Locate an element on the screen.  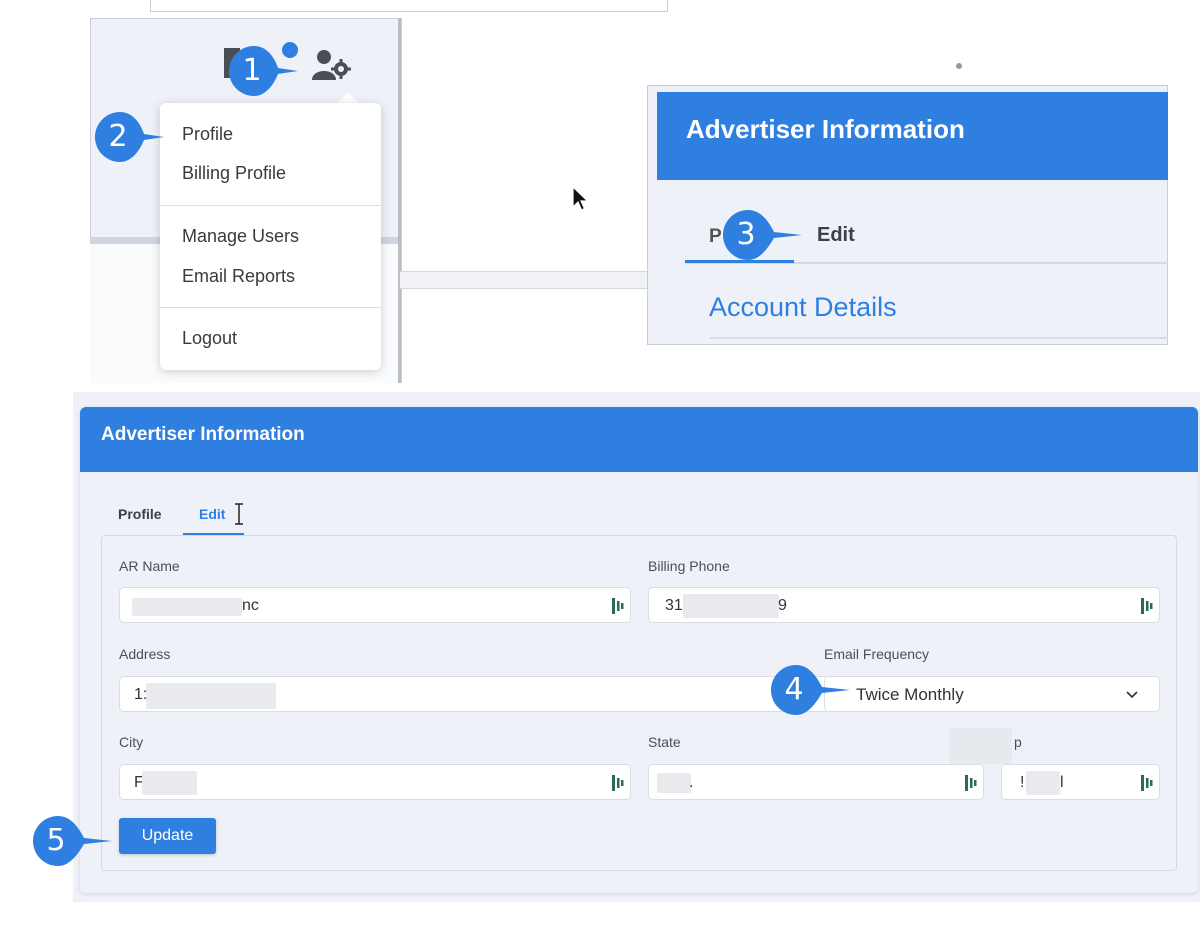
zip-value-start: ! is located at coordinates (1022, 782).